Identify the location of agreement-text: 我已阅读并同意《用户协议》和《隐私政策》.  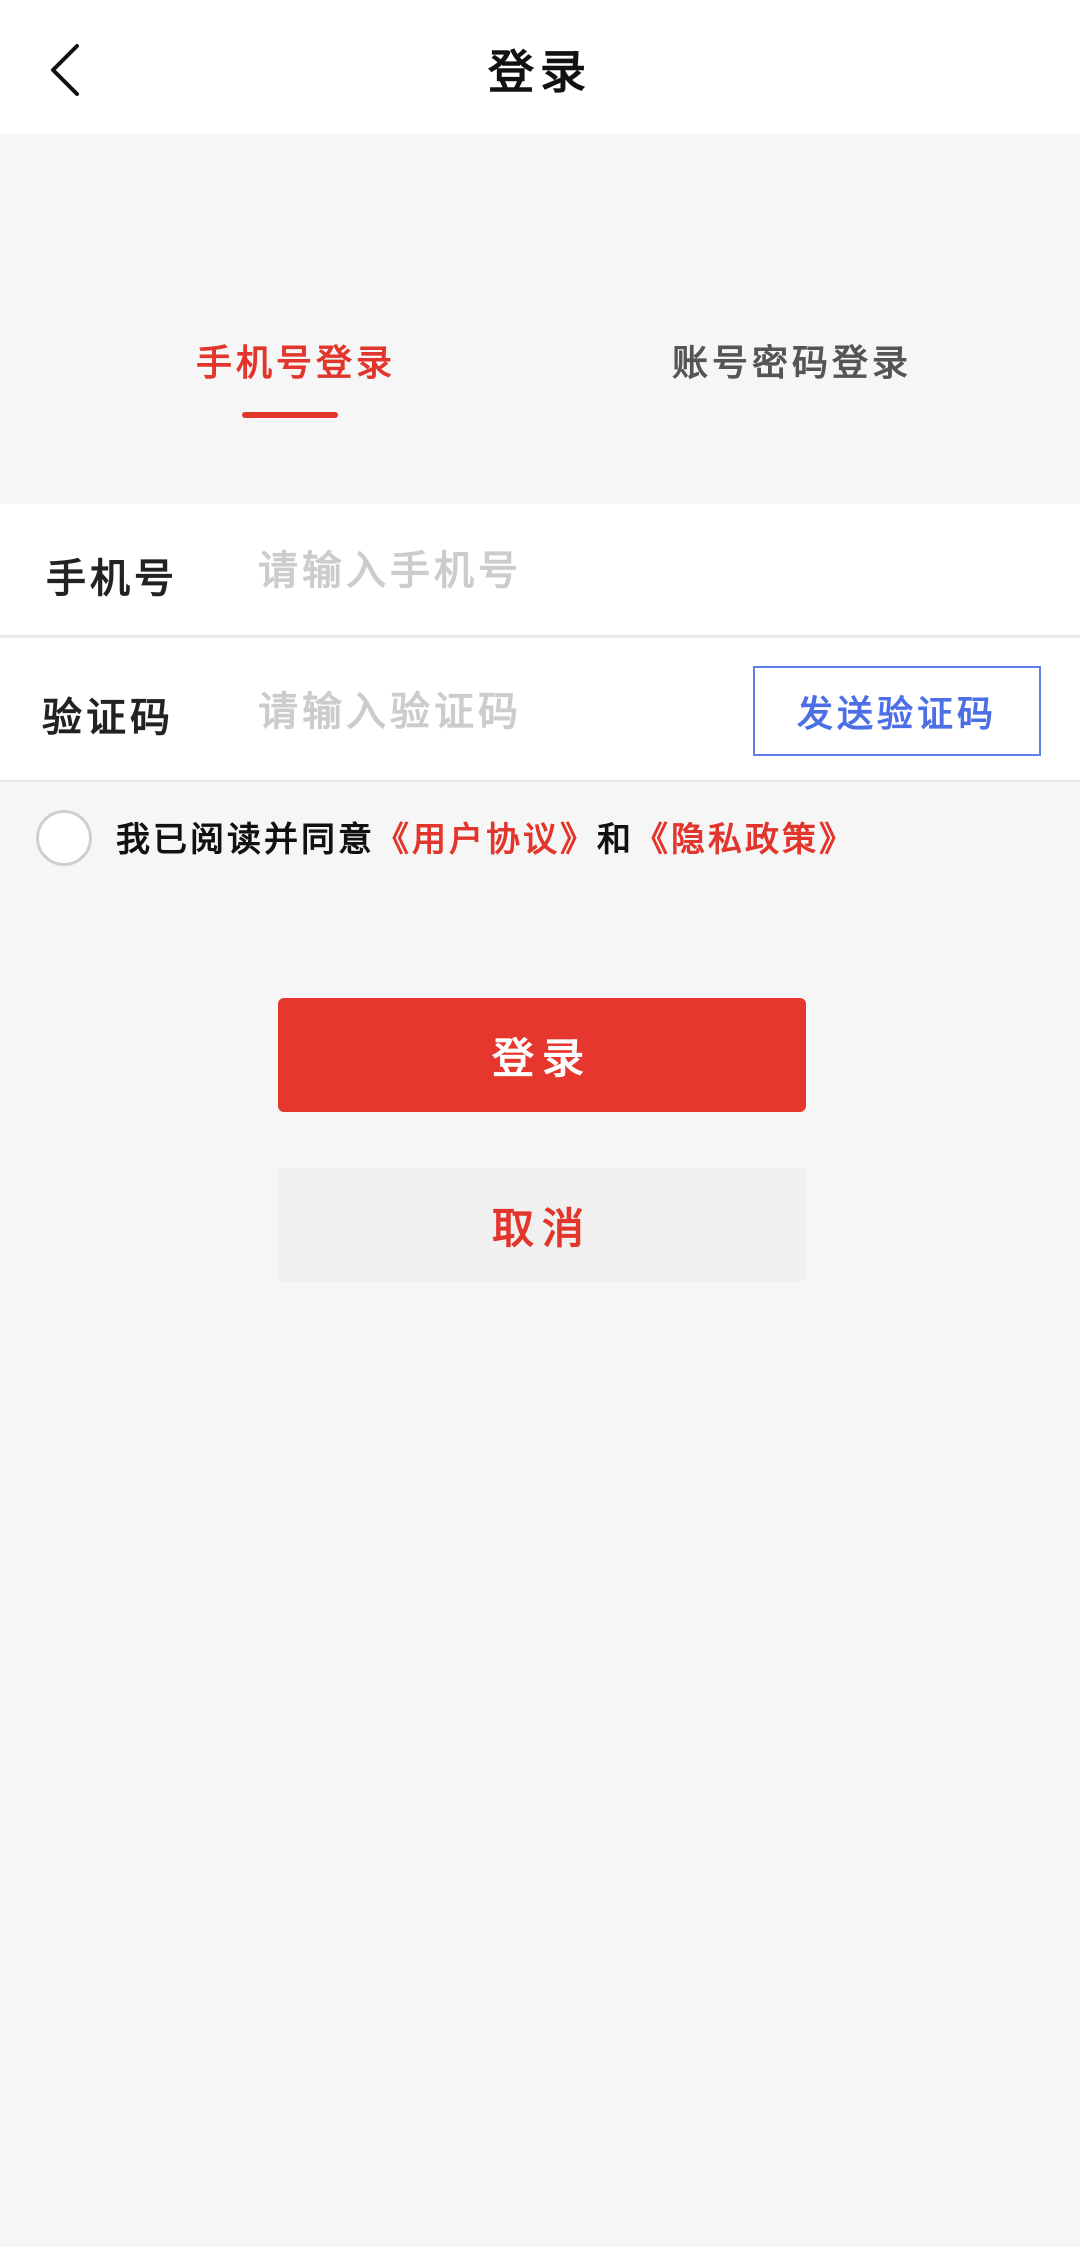
(486, 836).